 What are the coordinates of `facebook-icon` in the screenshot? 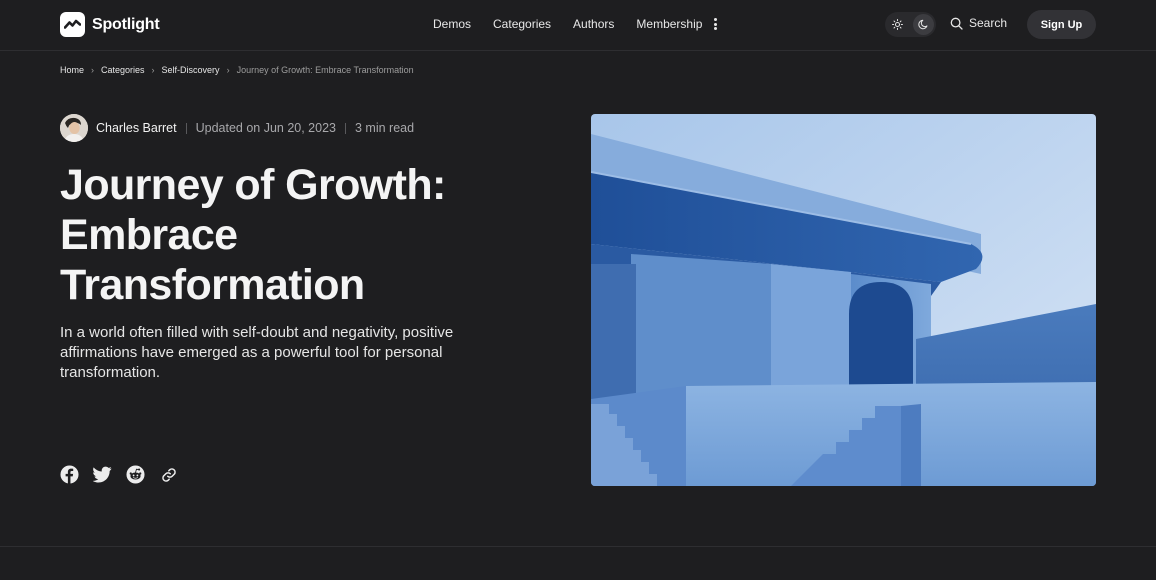 It's located at (69, 474).